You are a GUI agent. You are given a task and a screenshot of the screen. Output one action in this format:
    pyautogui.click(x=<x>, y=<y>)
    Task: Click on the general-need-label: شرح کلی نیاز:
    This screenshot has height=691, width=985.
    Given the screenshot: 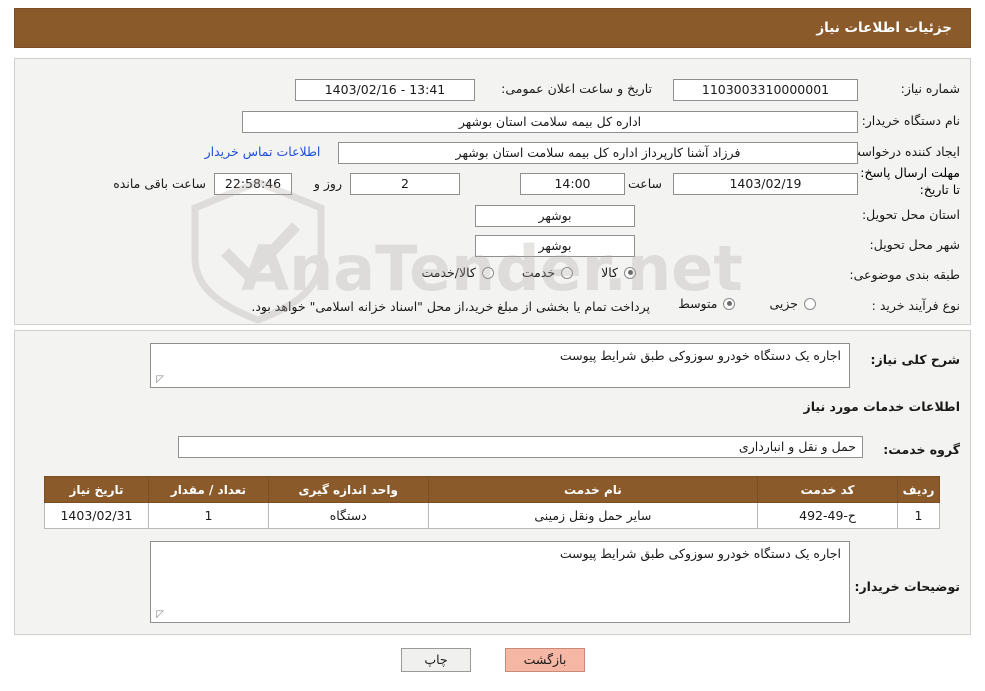 What is the action you would take?
    pyautogui.click(x=915, y=359)
    